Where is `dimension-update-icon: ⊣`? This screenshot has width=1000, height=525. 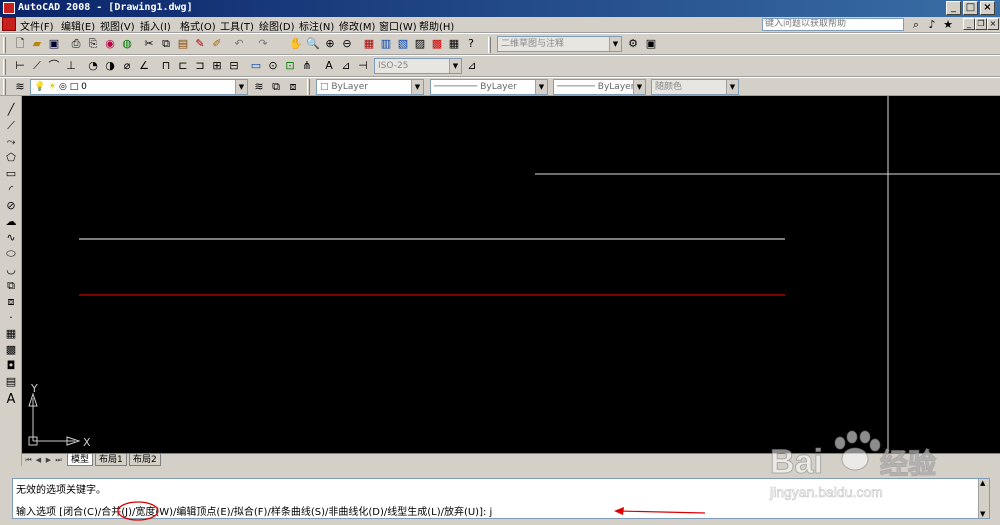 dimension-update-icon: ⊣ is located at coordinates (363, 66).